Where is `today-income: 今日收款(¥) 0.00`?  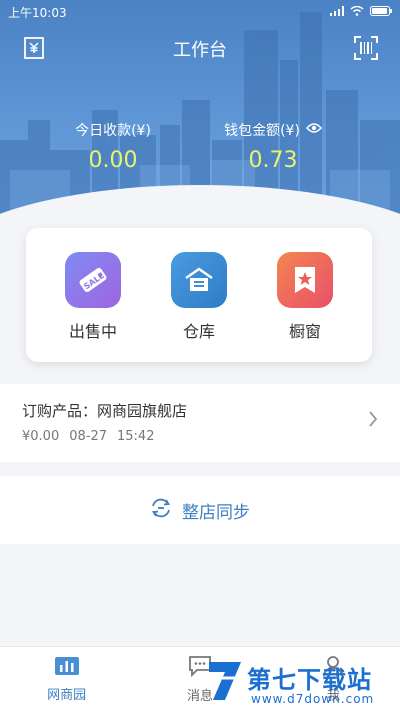 today-income: 今日收款(¥) 0.00 is located at coordinates (113, 146).